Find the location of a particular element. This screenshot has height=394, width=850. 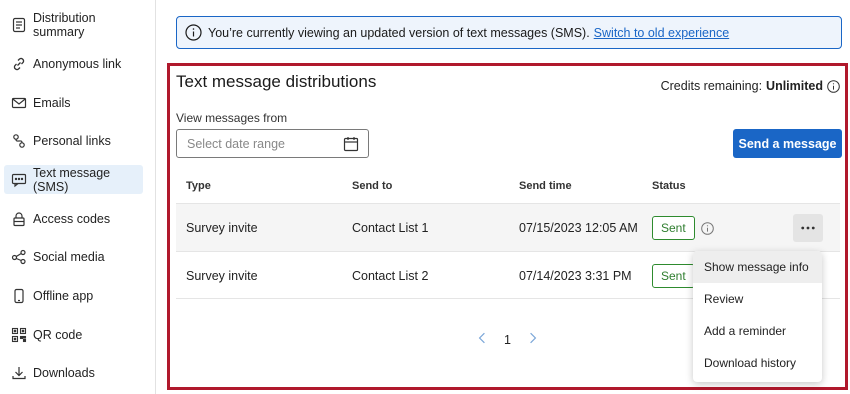

document-list-icon is located at coordinates (18, 24).